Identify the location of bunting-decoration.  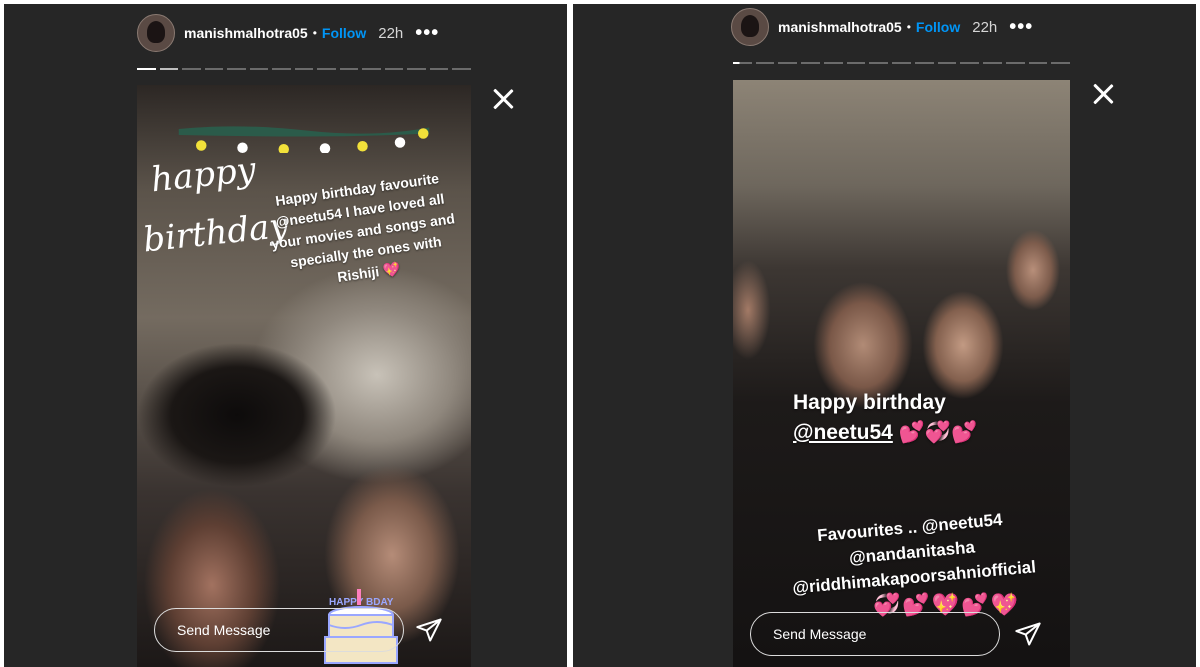
(304, 139).